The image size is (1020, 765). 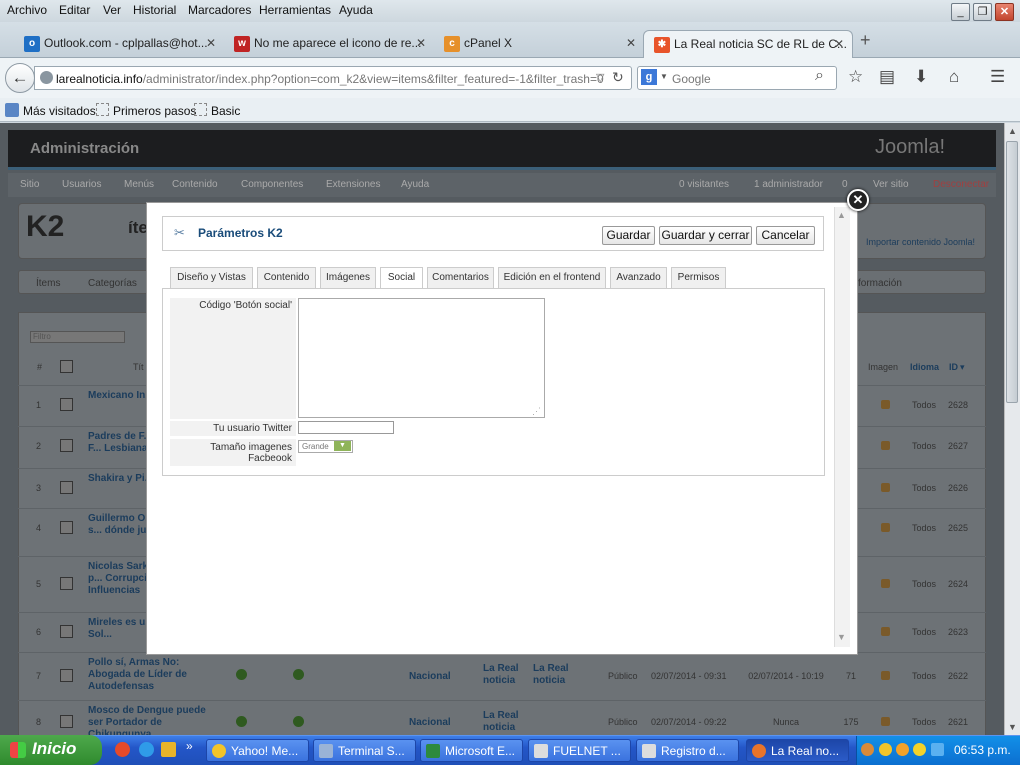 I want to click on reload-icon: ↻, so click(x=618, y=77).